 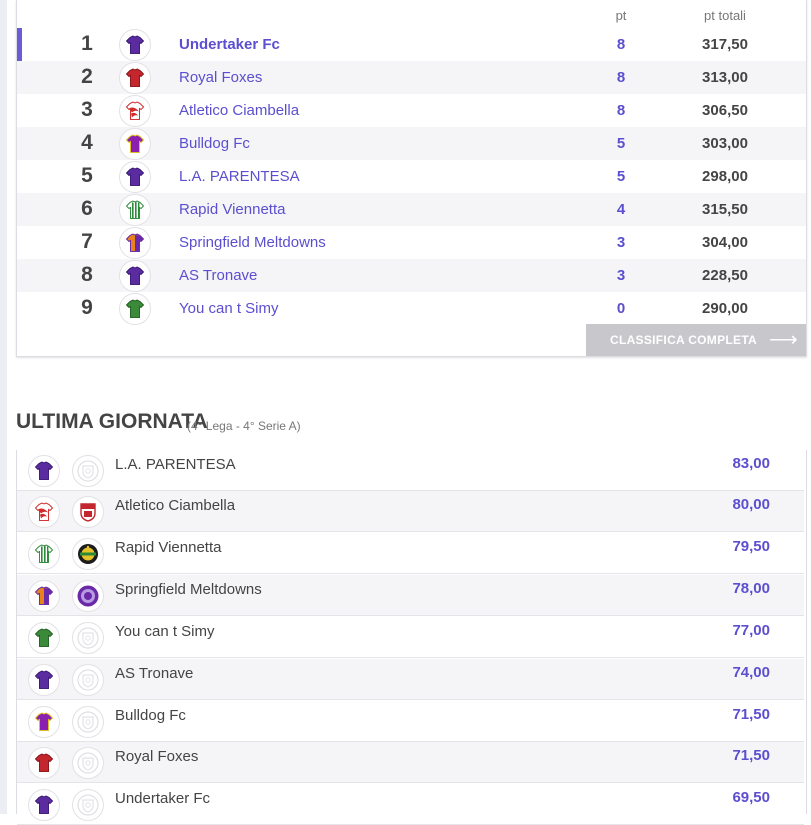 I want to click on standings-row: 8 AS Tronave 3 228,50, so click(x=411, y=275).